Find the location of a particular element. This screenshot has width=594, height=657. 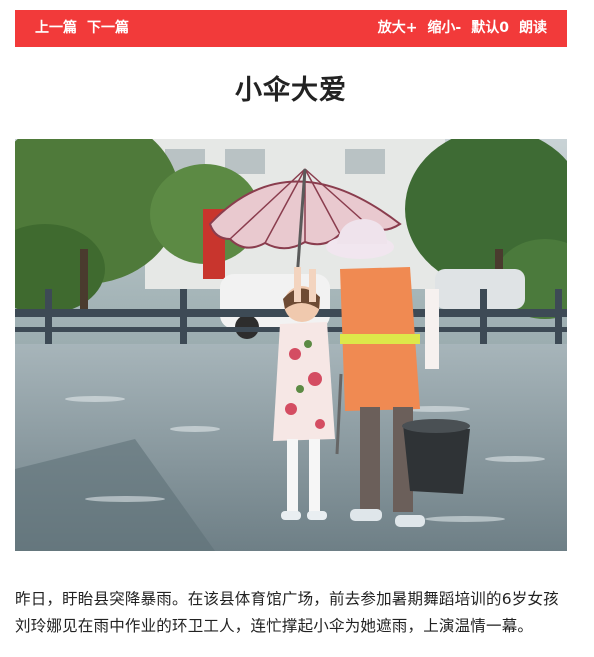

article-toolbar: 上一篇 下一篇 放大+ 缩小- 默认0 朗读 is located at coordinates (291, 28).